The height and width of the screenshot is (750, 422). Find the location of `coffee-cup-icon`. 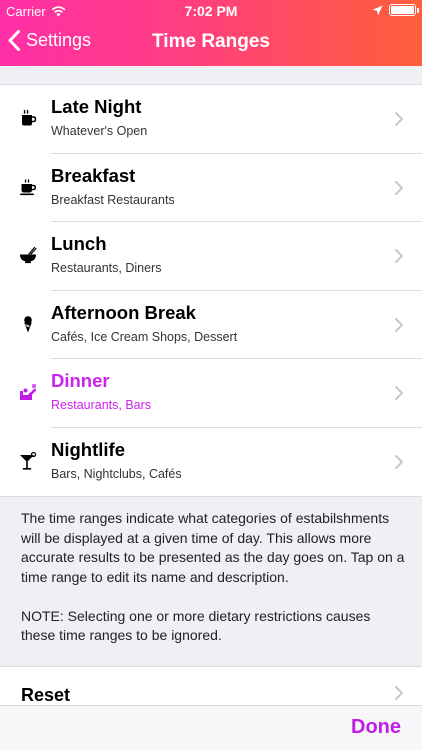

coffee-cup-icon is located at coordinates (29, 117).